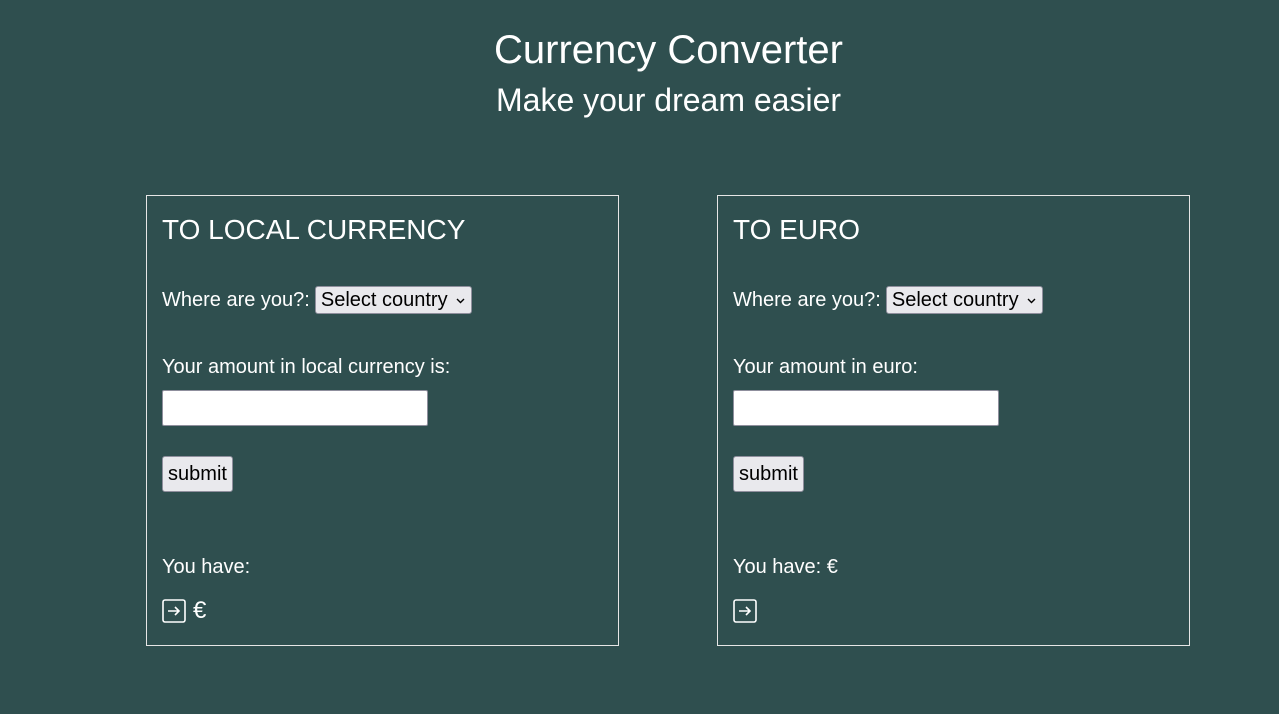 This screenshot has width=1279, height=714. Describe the element at coordinates (306, 367) in the screenshot. I see `amount-label: Your amount in local currency is:` at that location.